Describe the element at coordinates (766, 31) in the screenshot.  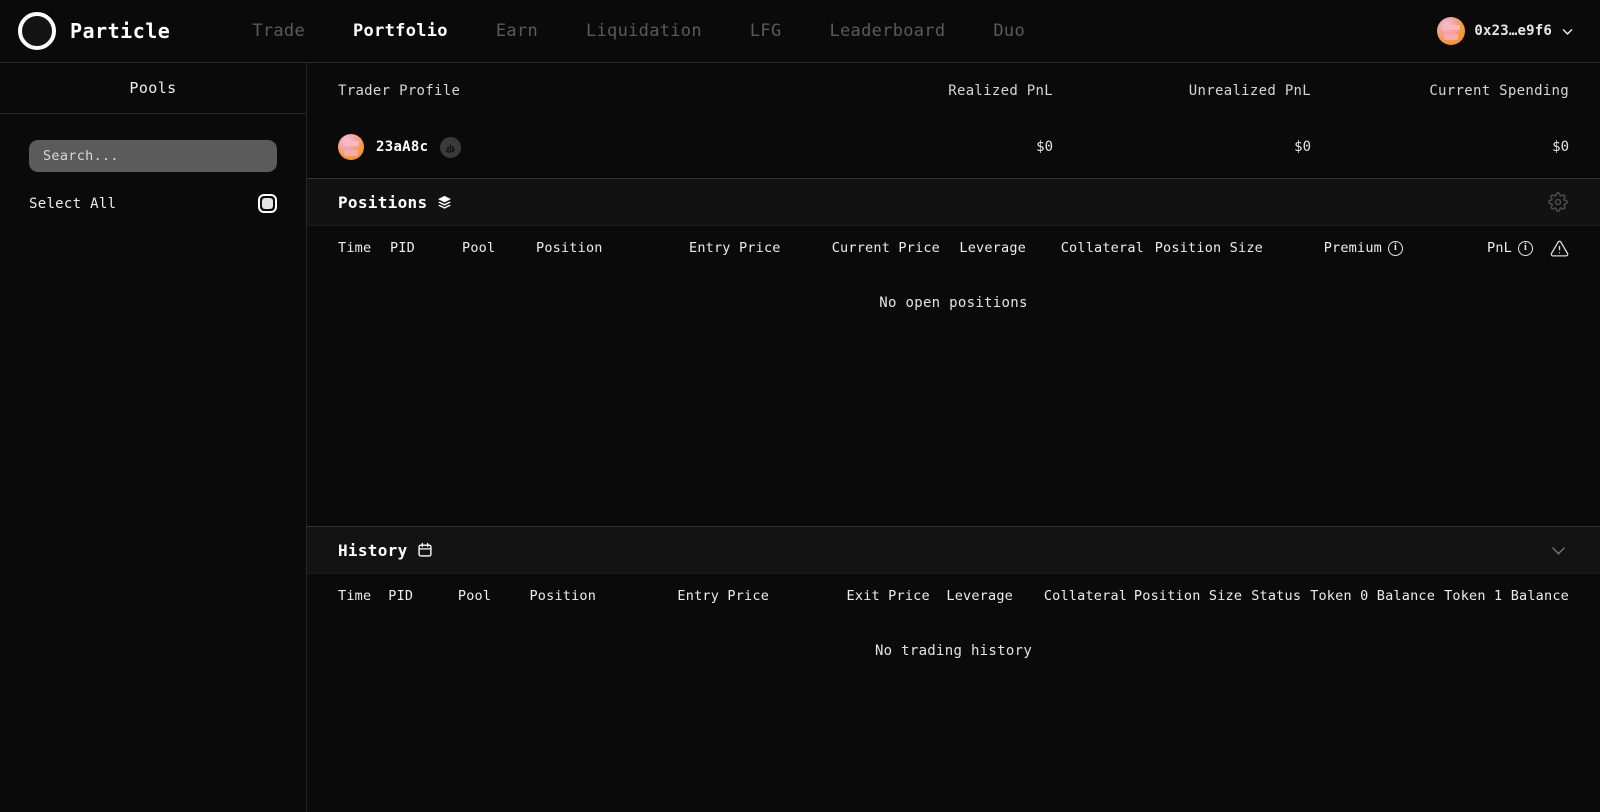
I see `nav-item-lfg: LFG` at that location.